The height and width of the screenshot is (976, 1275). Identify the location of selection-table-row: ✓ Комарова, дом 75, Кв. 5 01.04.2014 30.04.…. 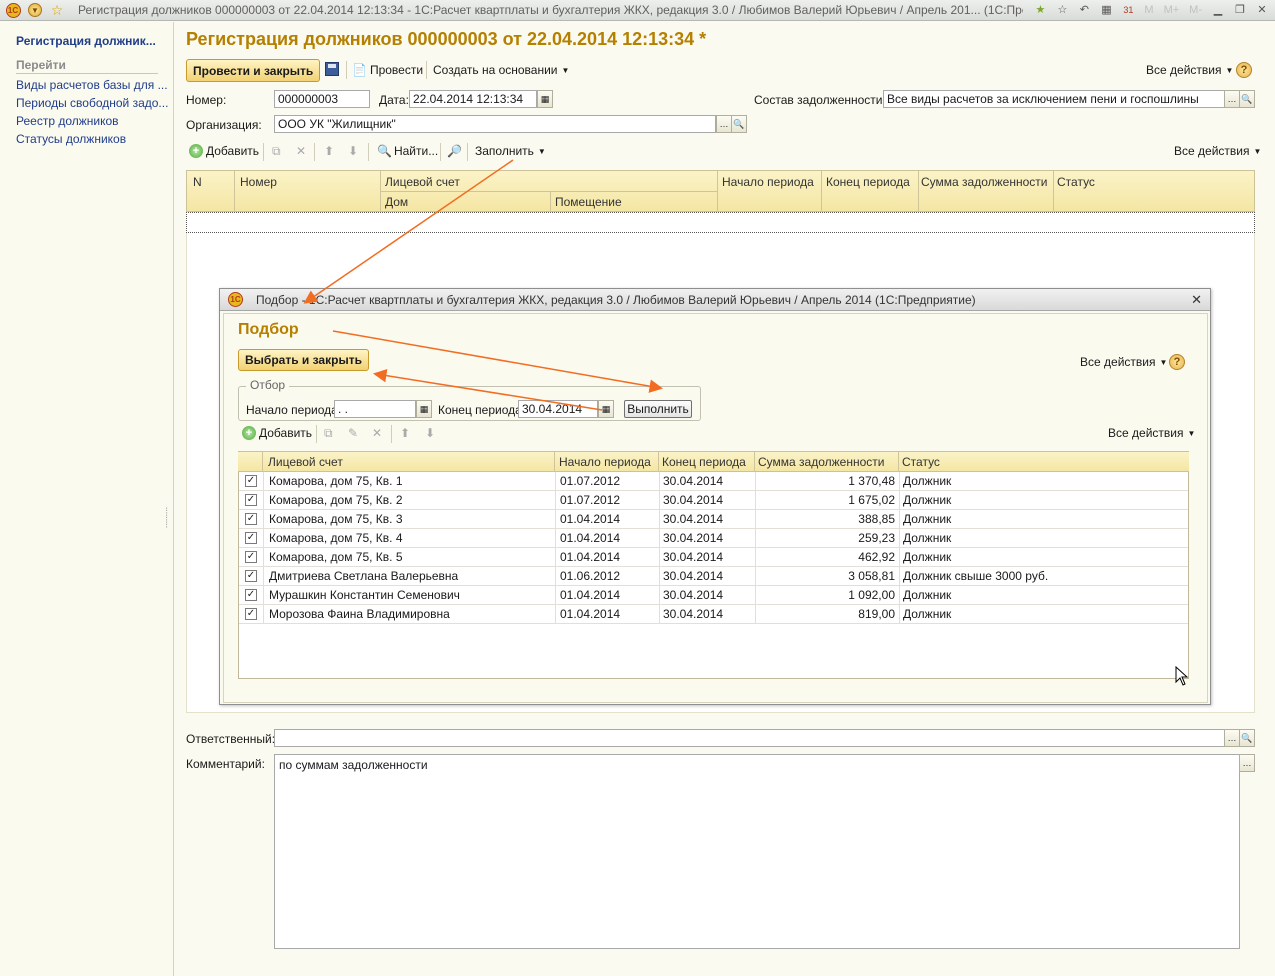
(713, 557).